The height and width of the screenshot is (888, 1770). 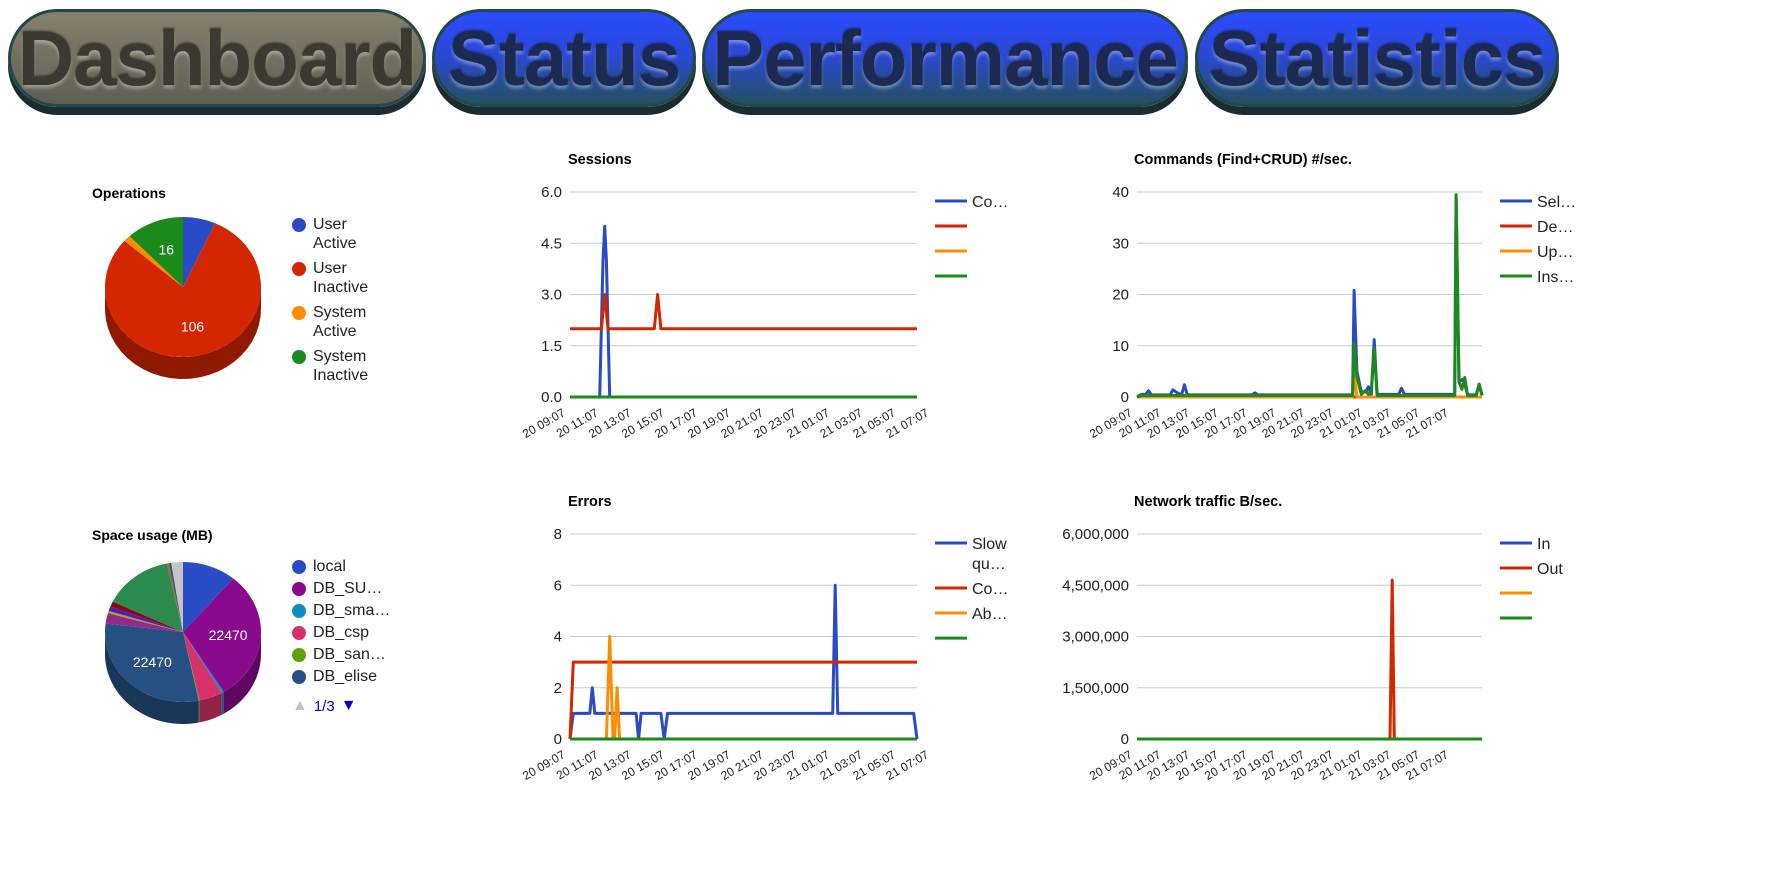 I want to click on legend-item: DB_elise, so click(x=342, y=676).